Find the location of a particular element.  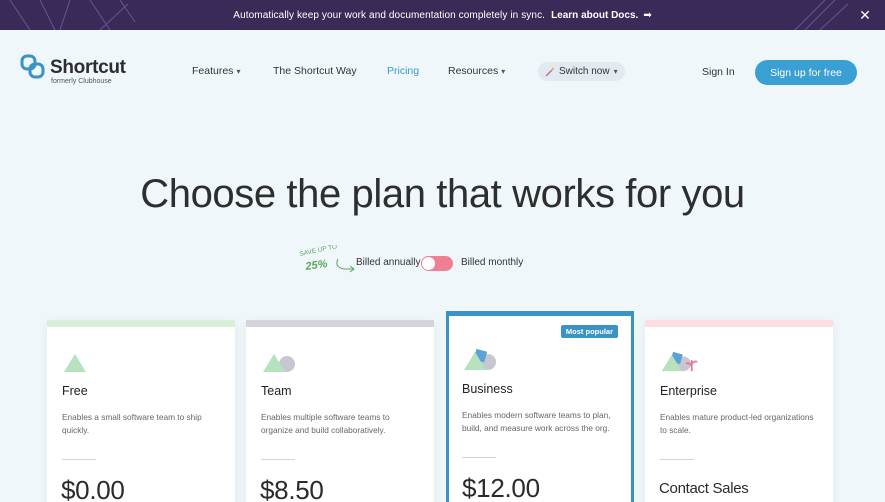

plan-name: Free is located at coordinates (75, 391).